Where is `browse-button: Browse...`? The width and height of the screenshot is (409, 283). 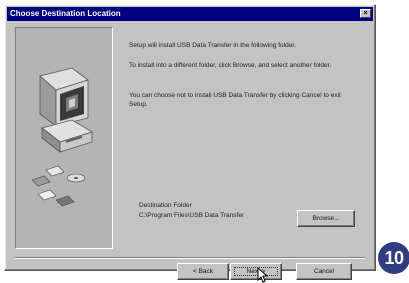
browse-button: Browse... is located at coordinates (326, 218).